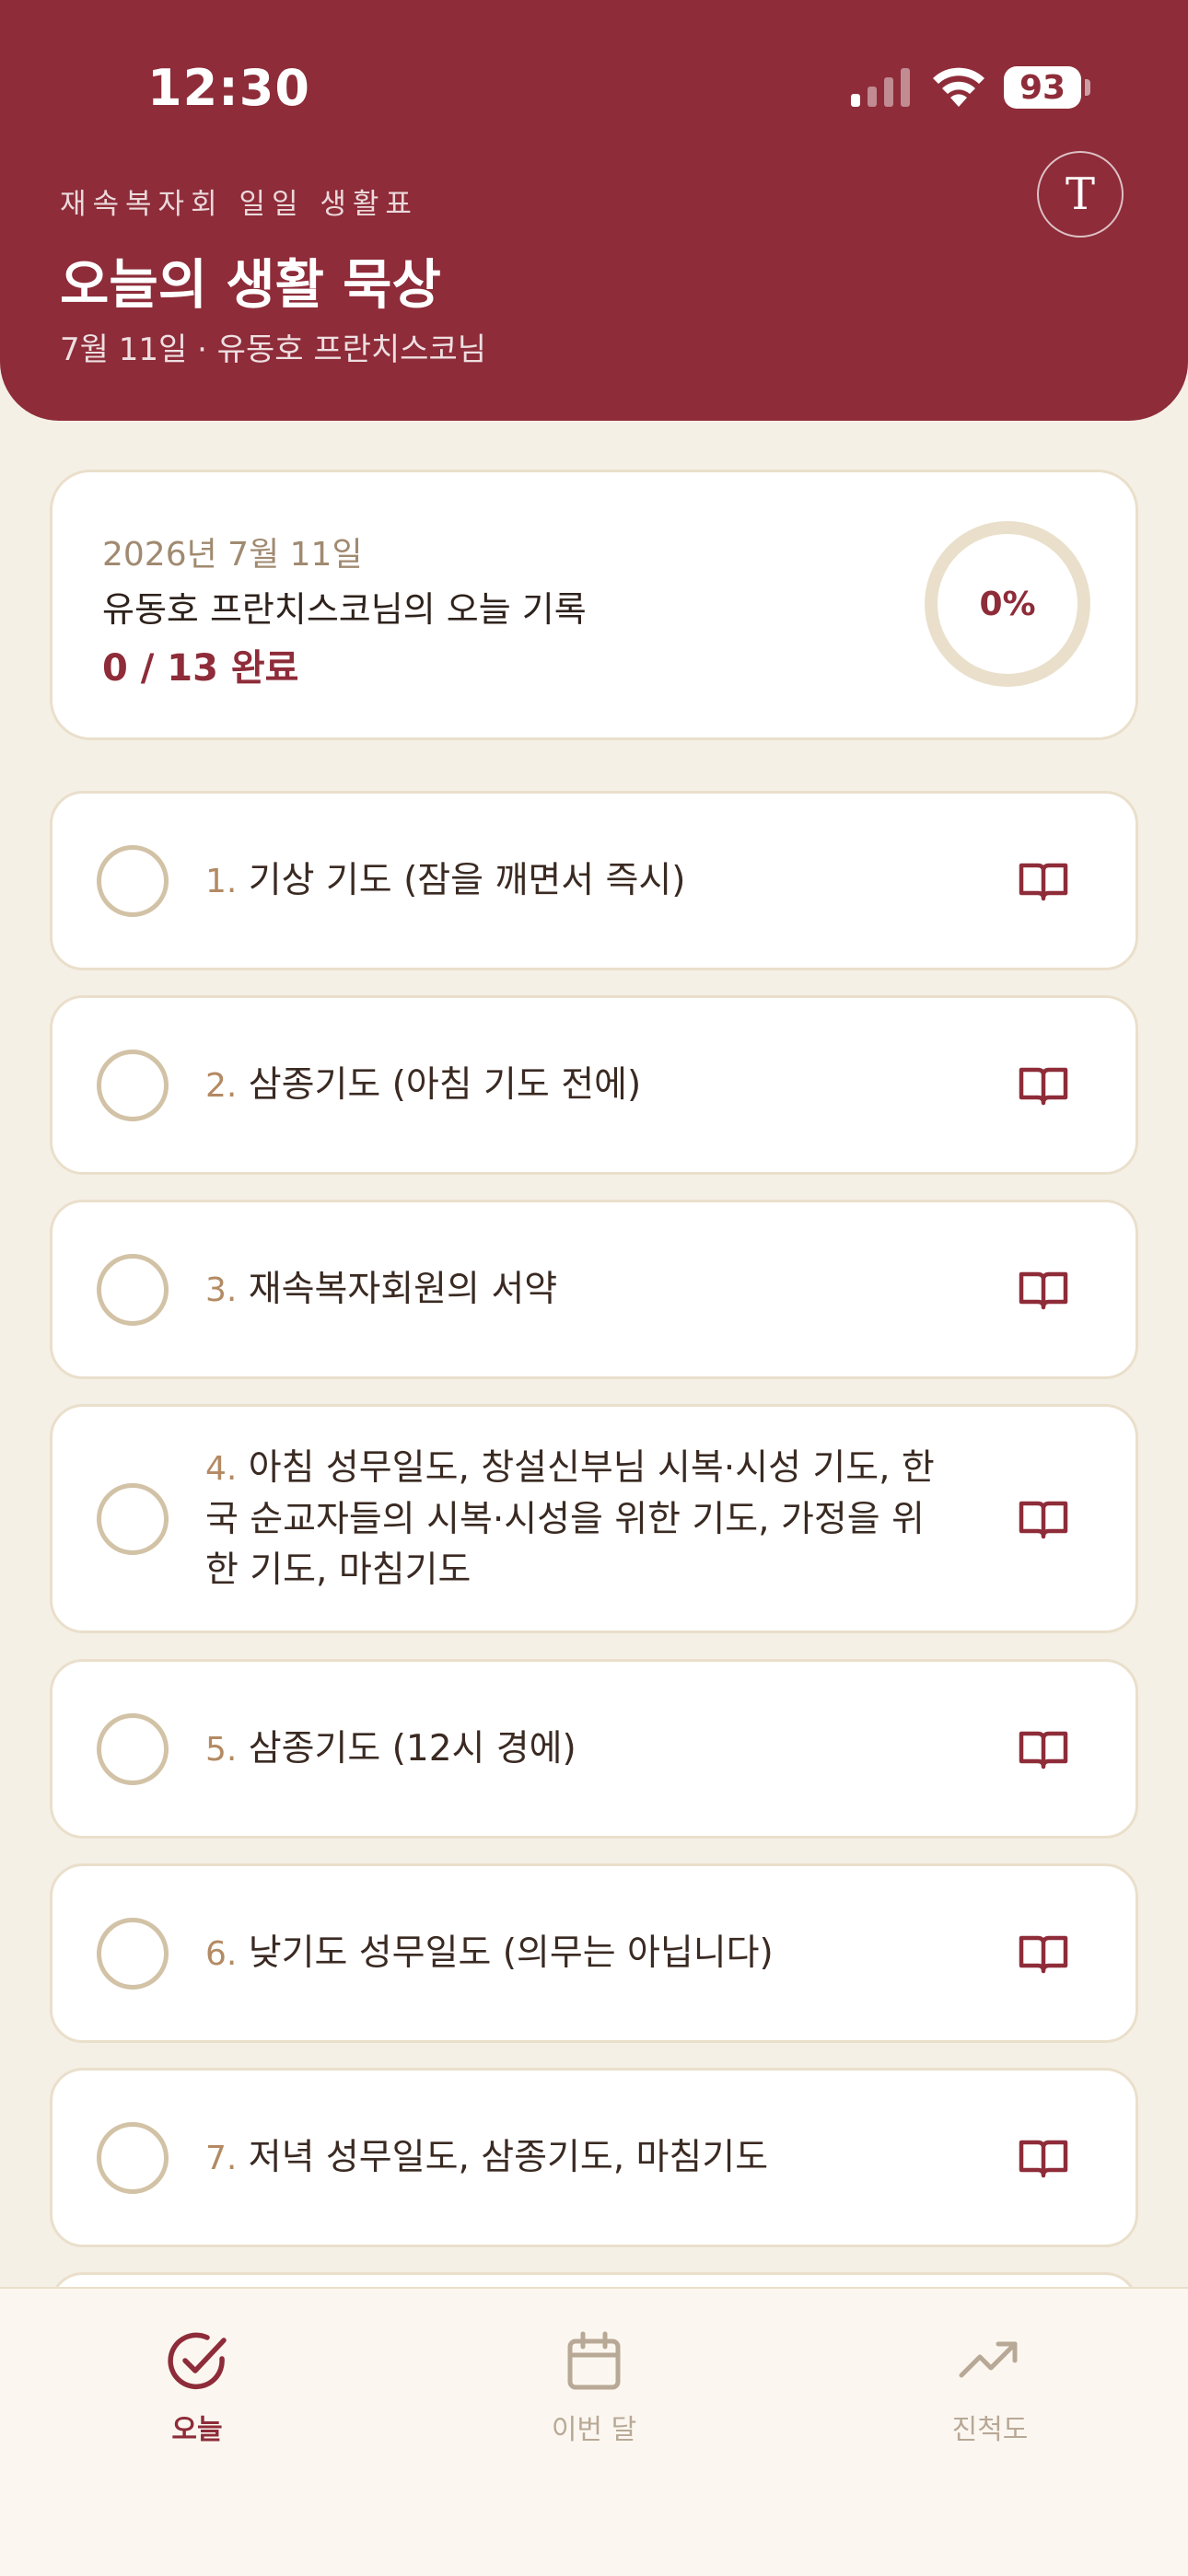 The image size is (1188, 2576). Describe the element at coordinates (958, 87) in the screenshot. I see `wifi-icon` at that location.